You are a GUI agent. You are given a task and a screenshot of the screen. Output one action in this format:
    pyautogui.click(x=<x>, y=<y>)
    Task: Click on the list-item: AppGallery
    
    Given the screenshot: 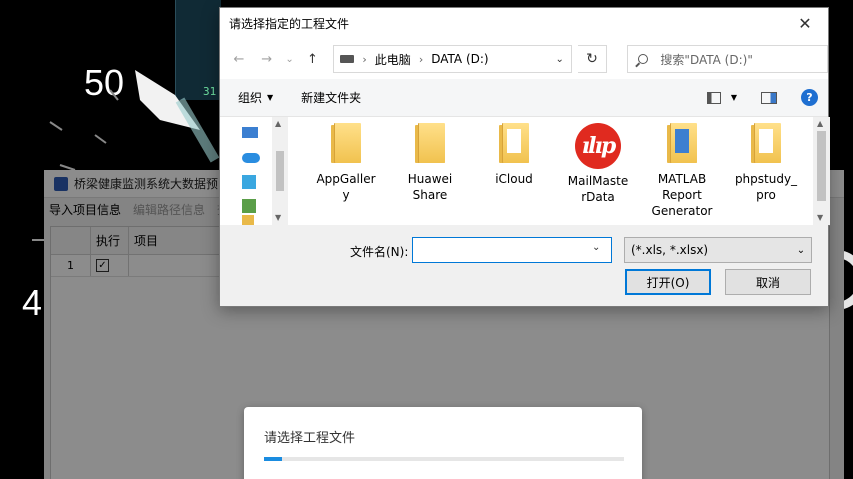 What is the action you would take?
    pyautogui.click(x=346, y=173)
    